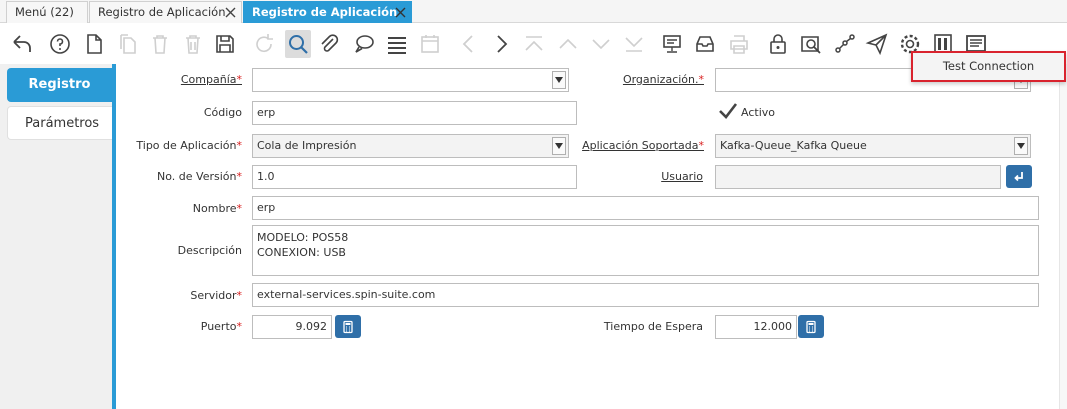 This screenshot has height=409, width=1067. I want to click on usuario-search-button, so click(1019, 176).